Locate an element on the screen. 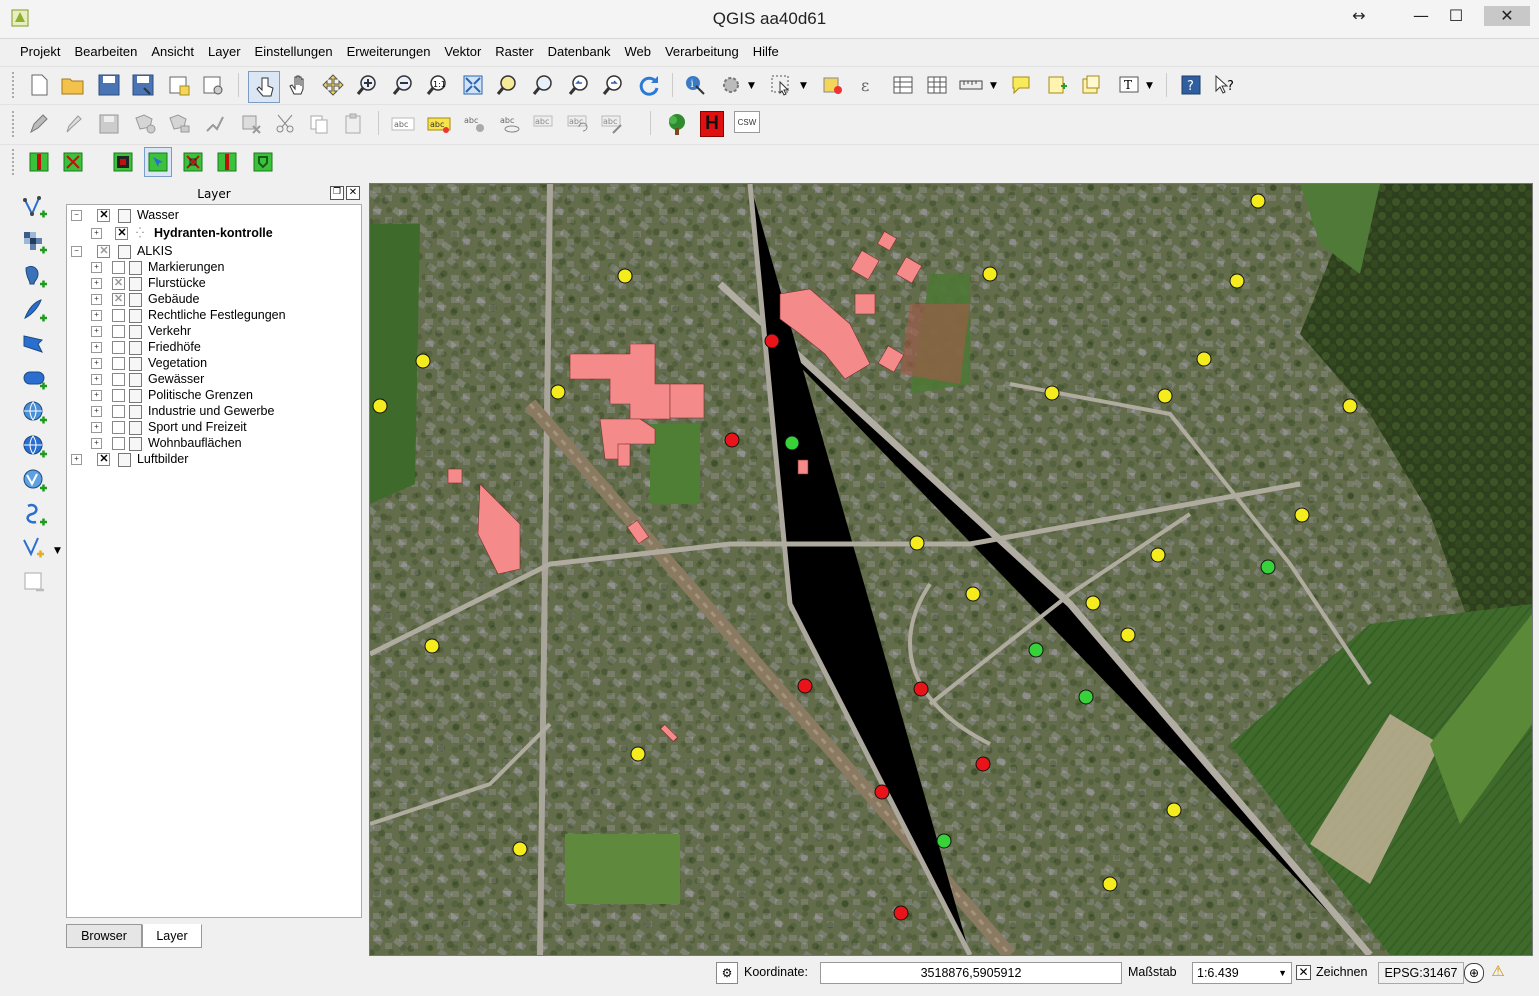 The image size is (1539, 996). save-project-icon is located at coordinates (109, 85).